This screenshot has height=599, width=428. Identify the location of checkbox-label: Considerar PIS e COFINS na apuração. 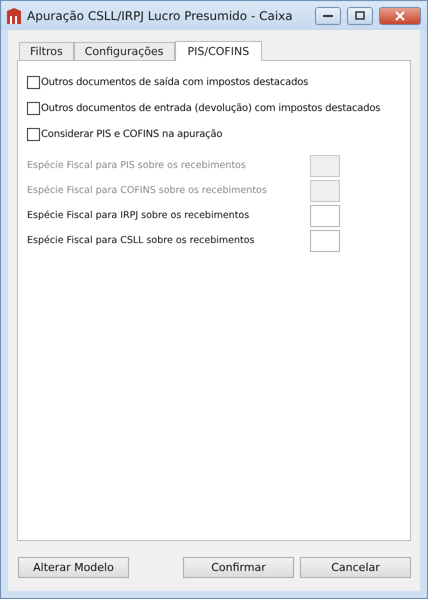
(131, 134).